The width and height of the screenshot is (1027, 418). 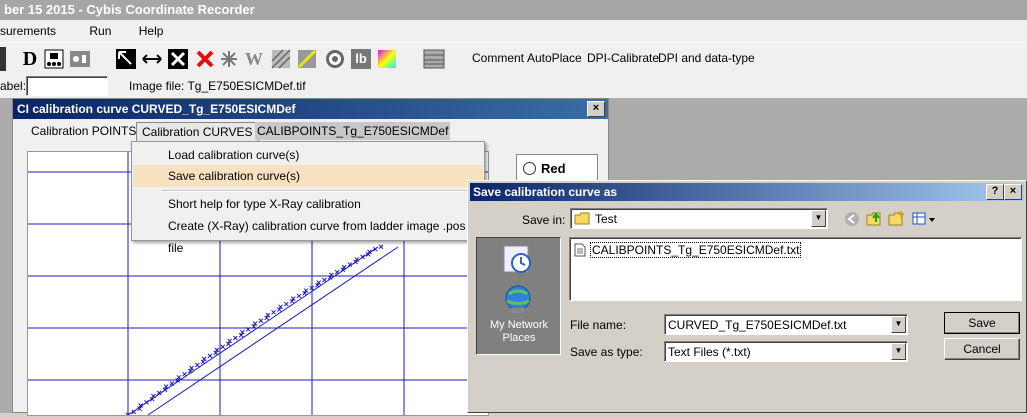 I want to click on main-title-text: ber 15 2015 - Cybis Coordinate Recorder, so click(x=129, y=9).